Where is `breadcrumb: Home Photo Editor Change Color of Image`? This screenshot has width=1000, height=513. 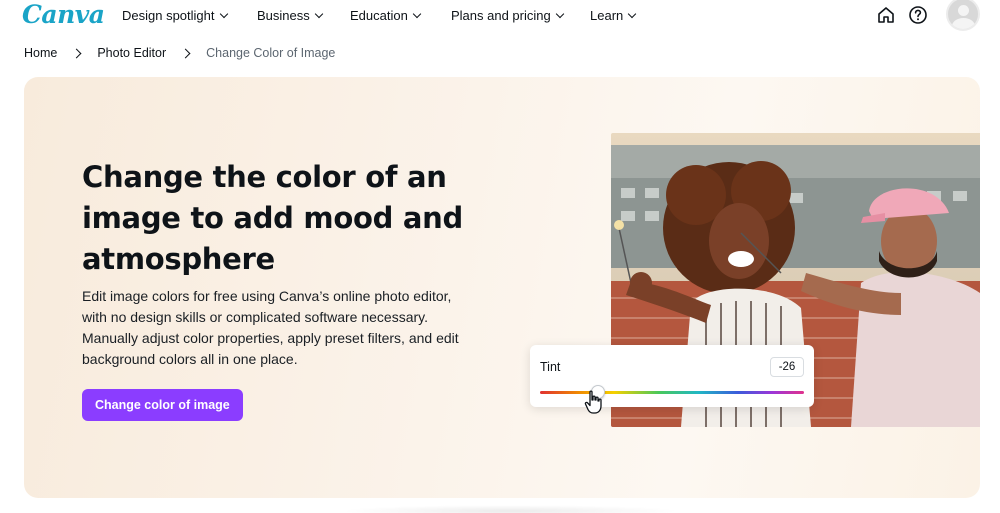 breadcrumb: Home Photo Editor Change Color of Image is located at coordinates (179, 53).